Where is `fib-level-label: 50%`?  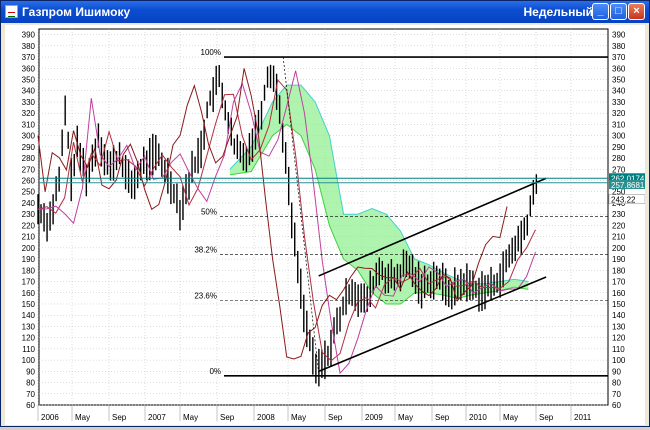
fib-level-label: 50% is located at coordinates (209, 211).